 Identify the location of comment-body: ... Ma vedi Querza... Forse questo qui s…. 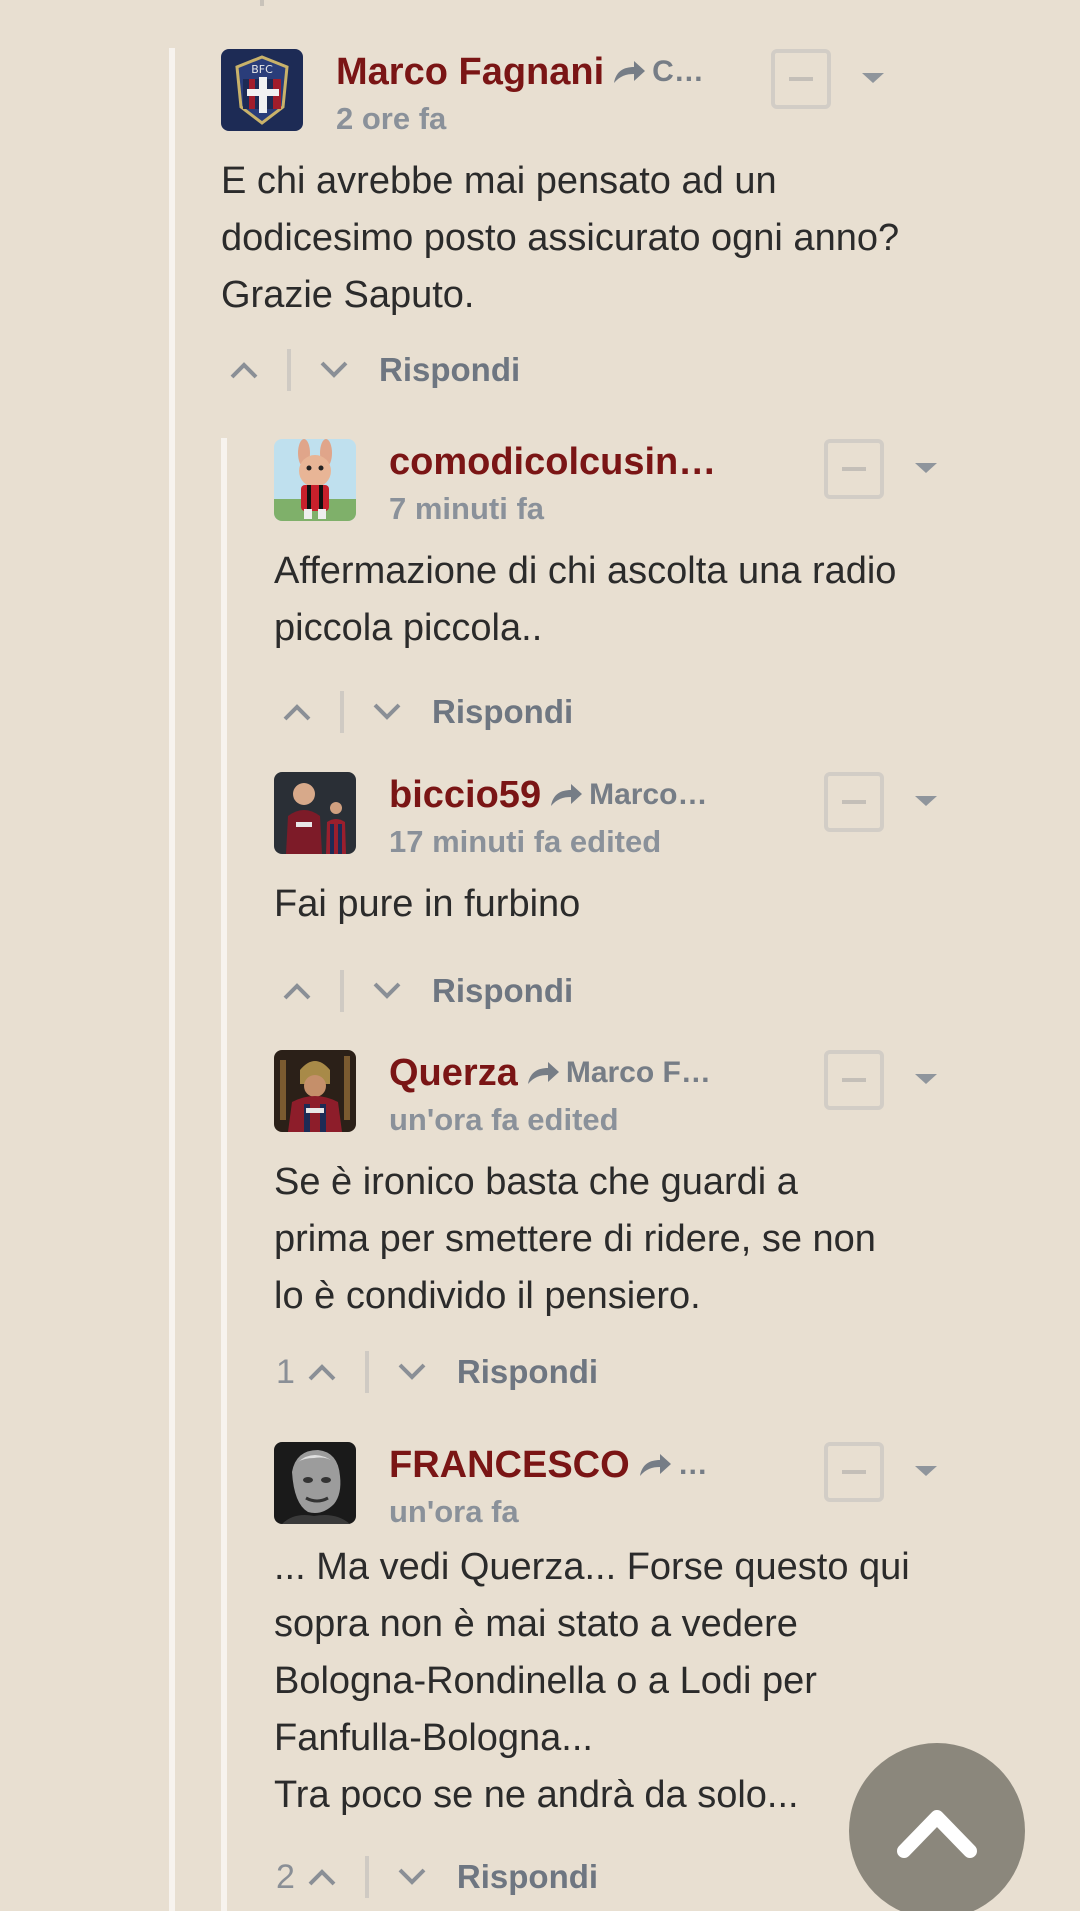
(604, 1681).